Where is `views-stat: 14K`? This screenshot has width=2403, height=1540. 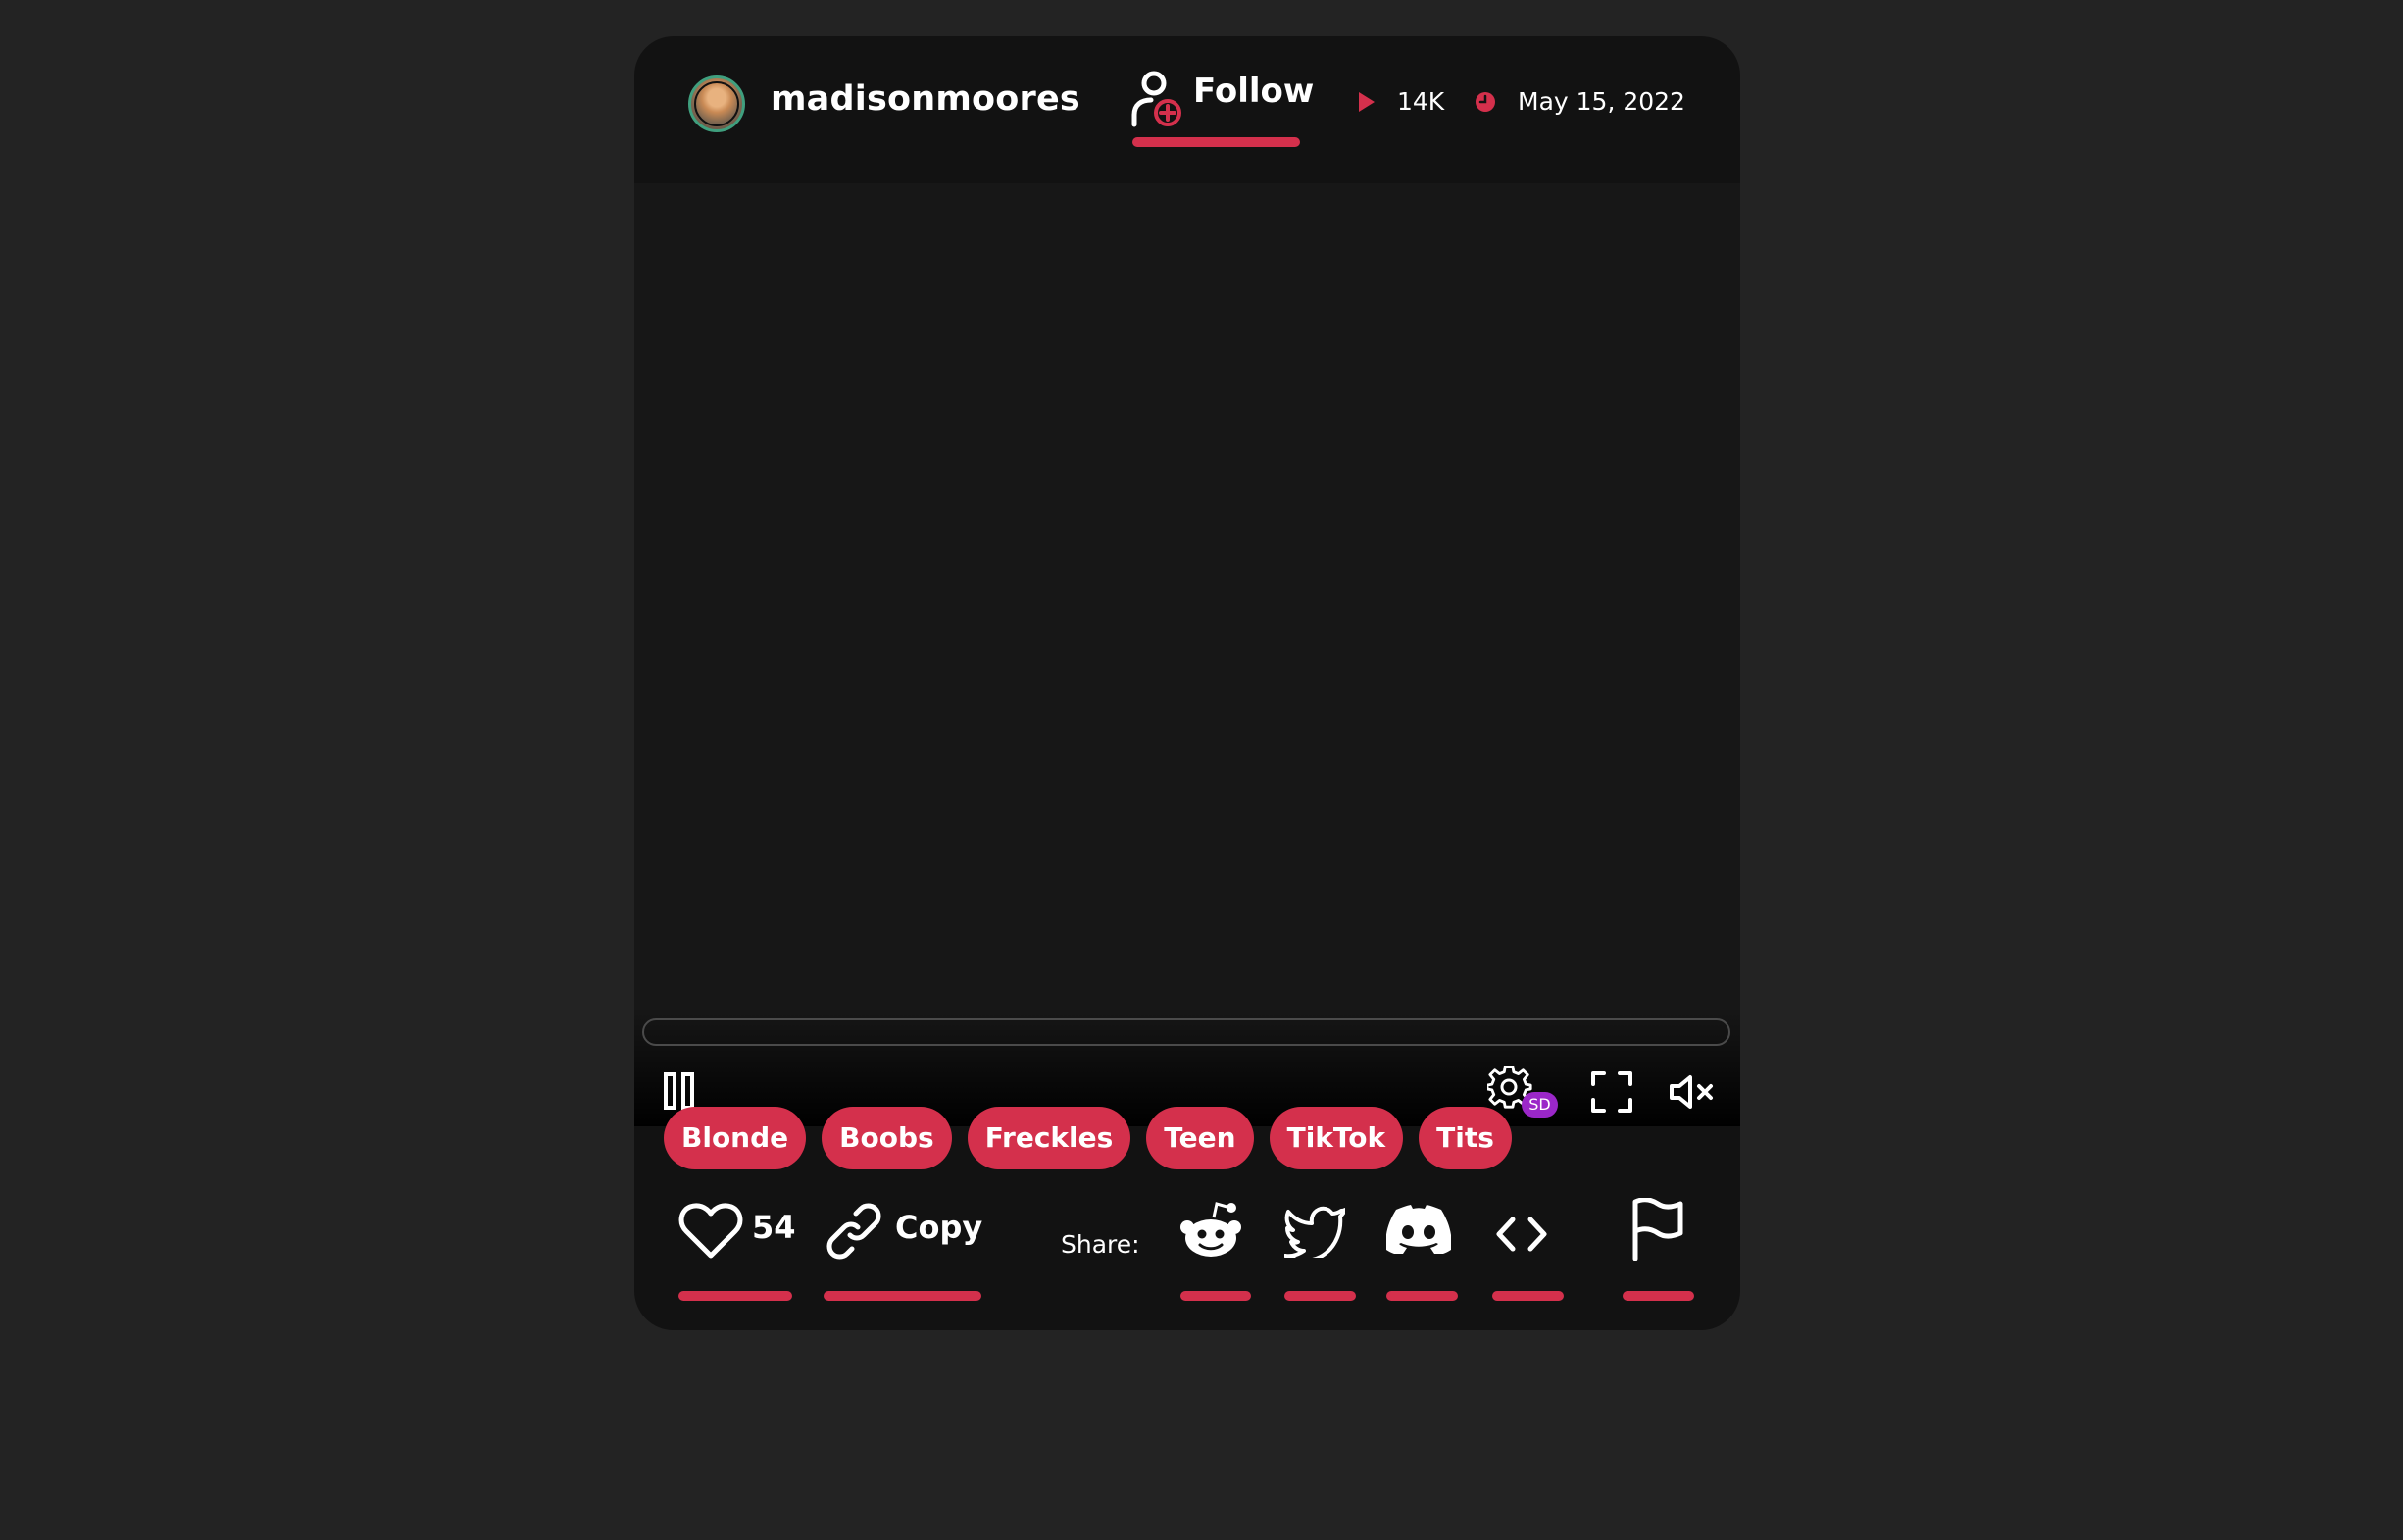
views-stat: 14K is located at coordinates (1401, 101).